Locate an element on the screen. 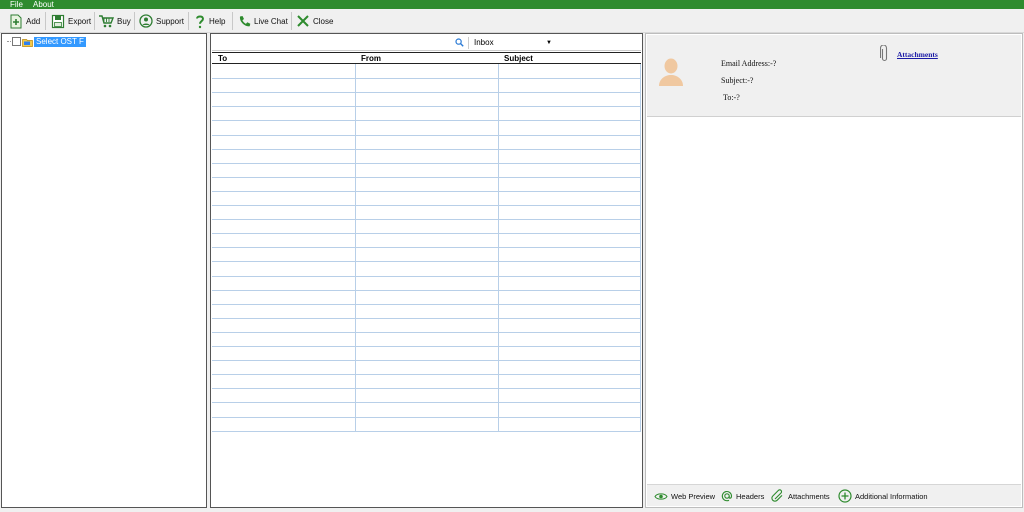 The width and height of the screenshot is (1024, 512). ost-file-icon is located at coordinates (27, 42).